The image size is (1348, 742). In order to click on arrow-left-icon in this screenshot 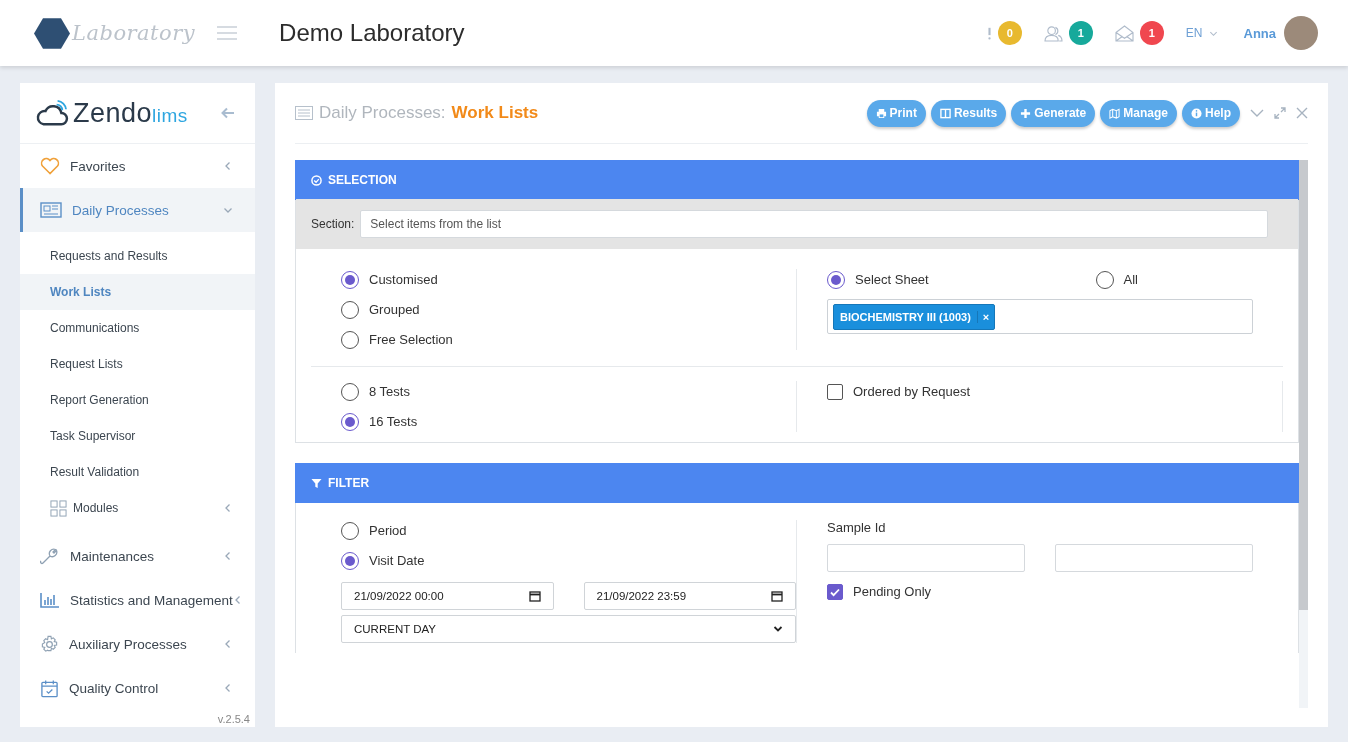, I will do `click(228, 113)`.